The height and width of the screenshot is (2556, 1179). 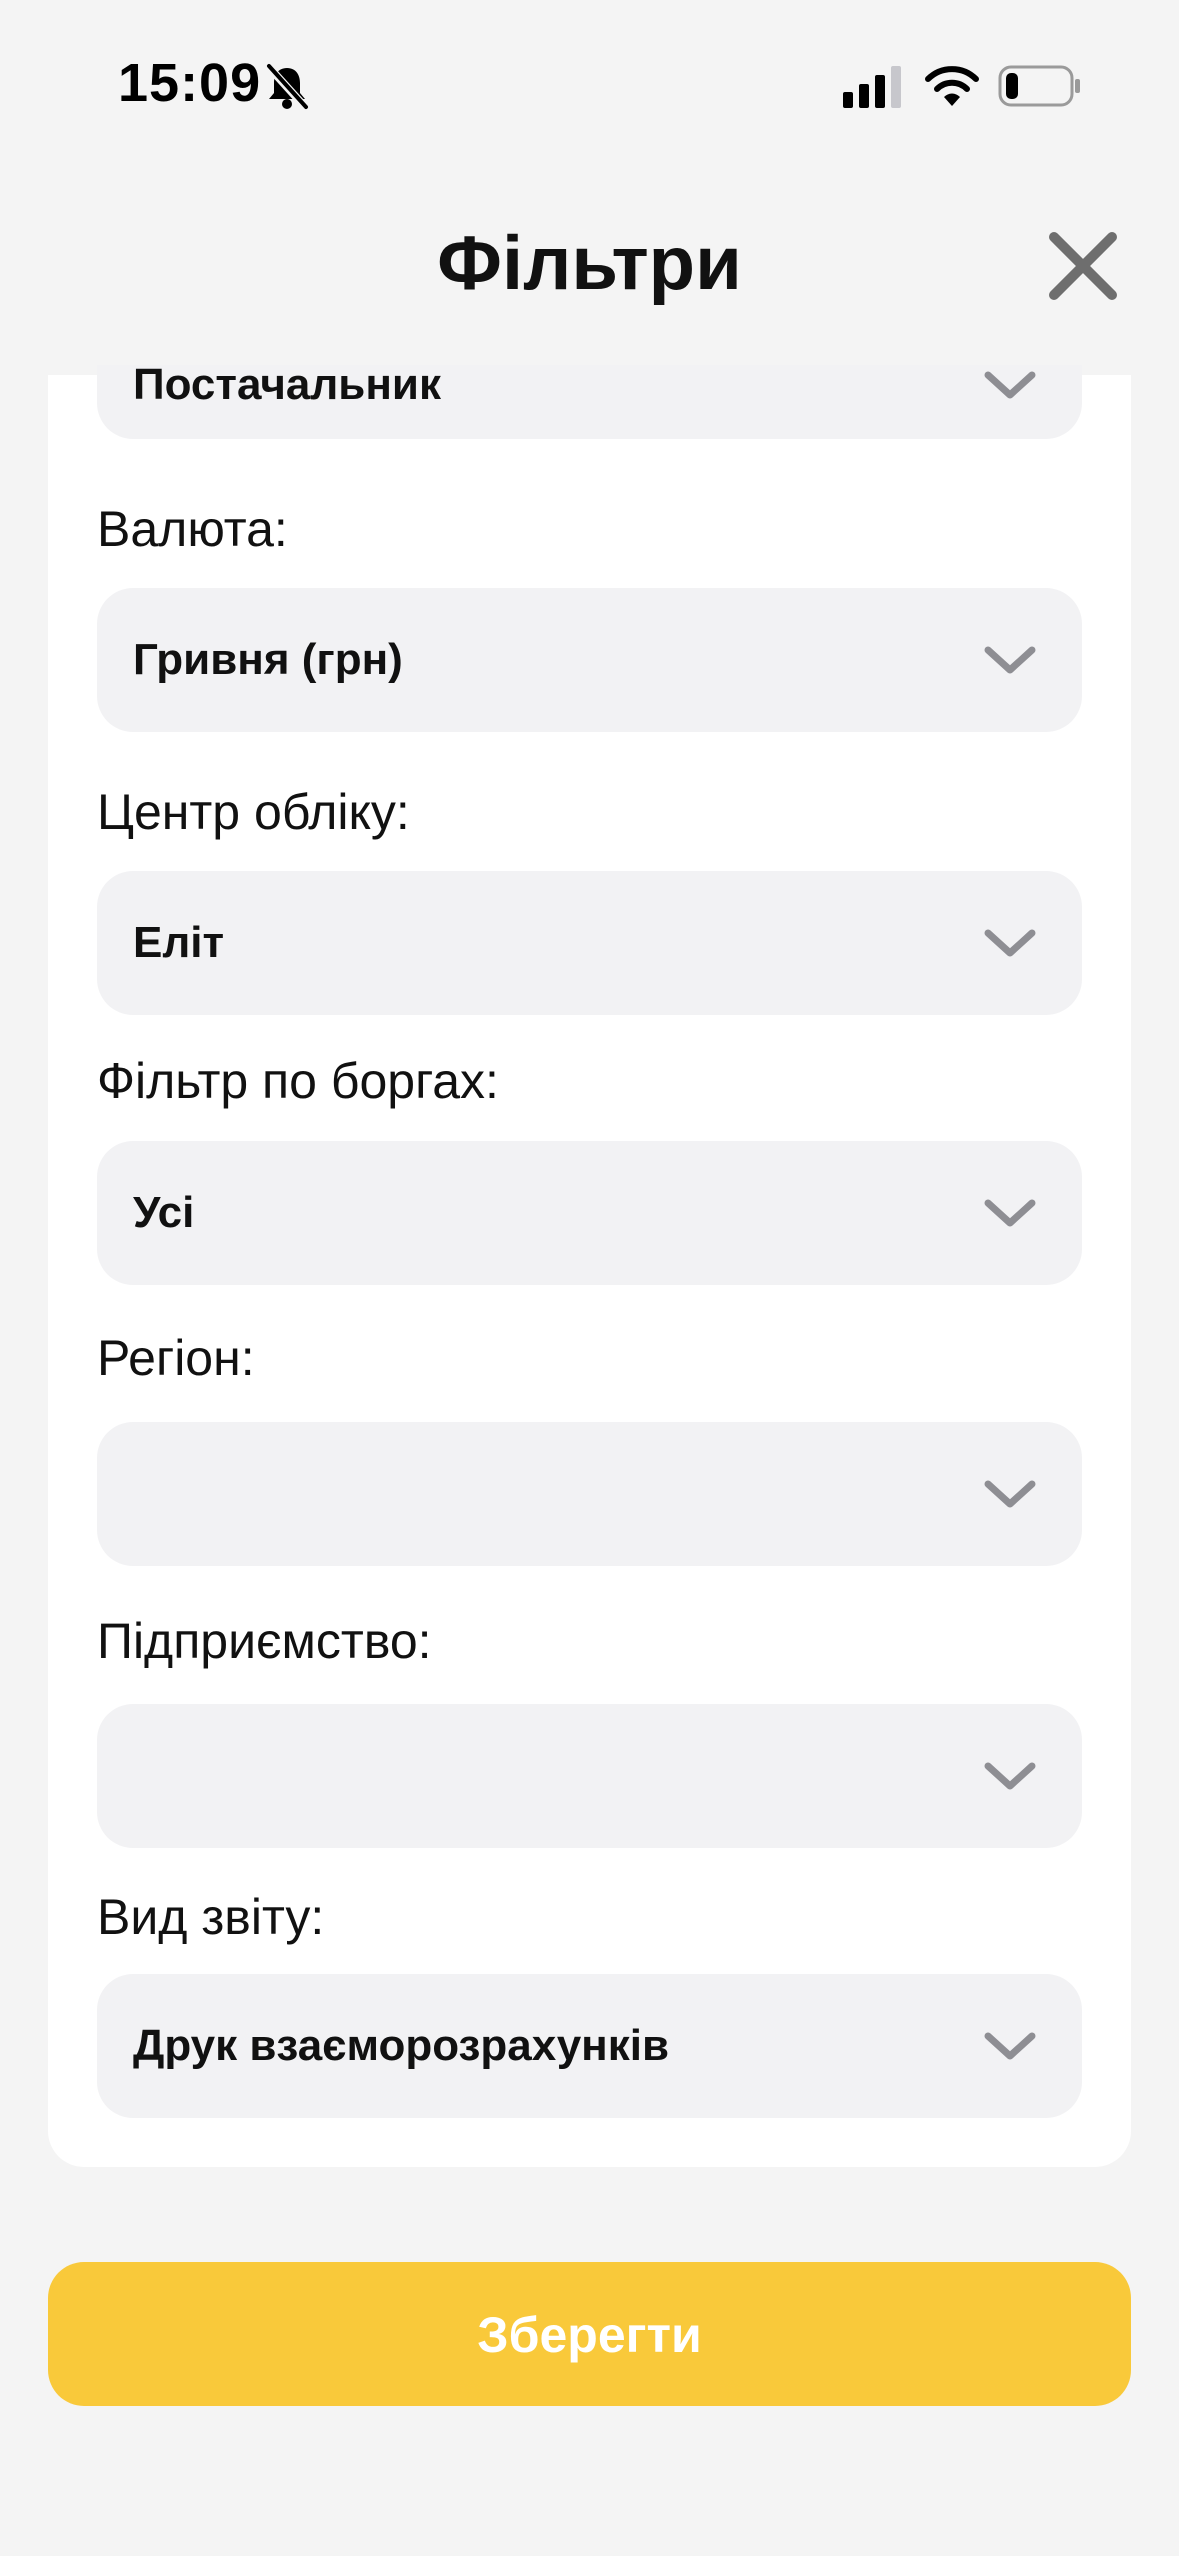 What do you see at coordinates (164, 1212) in the screenshot?
I see `debt-filter-select-value: Усі` at bounding box center [164, 1212].